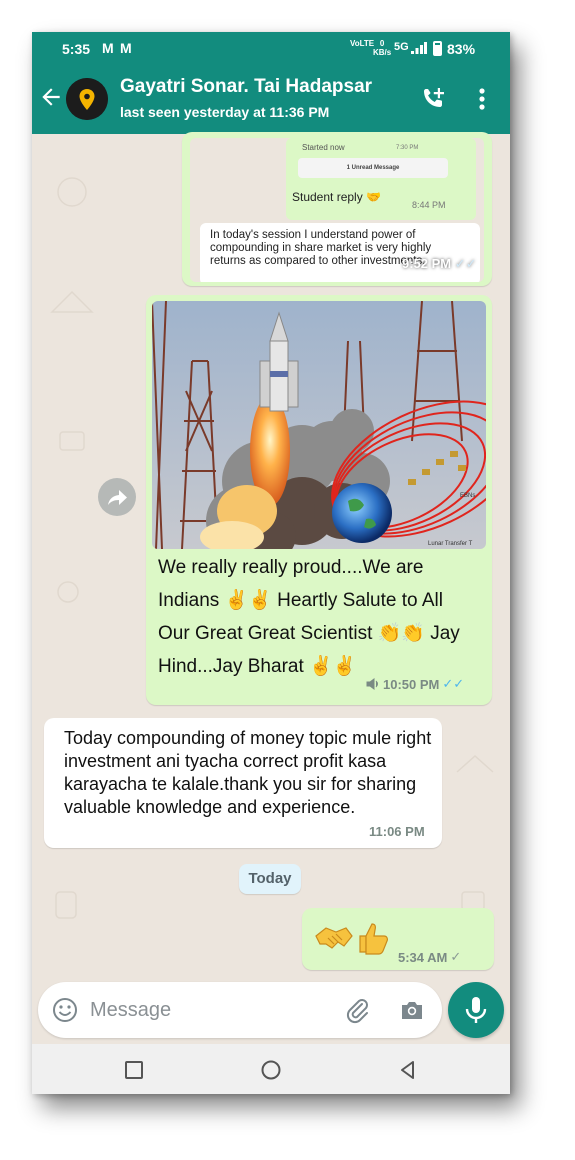 The width and height of the screenshot is (575, 1160). I want to click on message-meta: 5:34 AM ✓, so click(429, 957).